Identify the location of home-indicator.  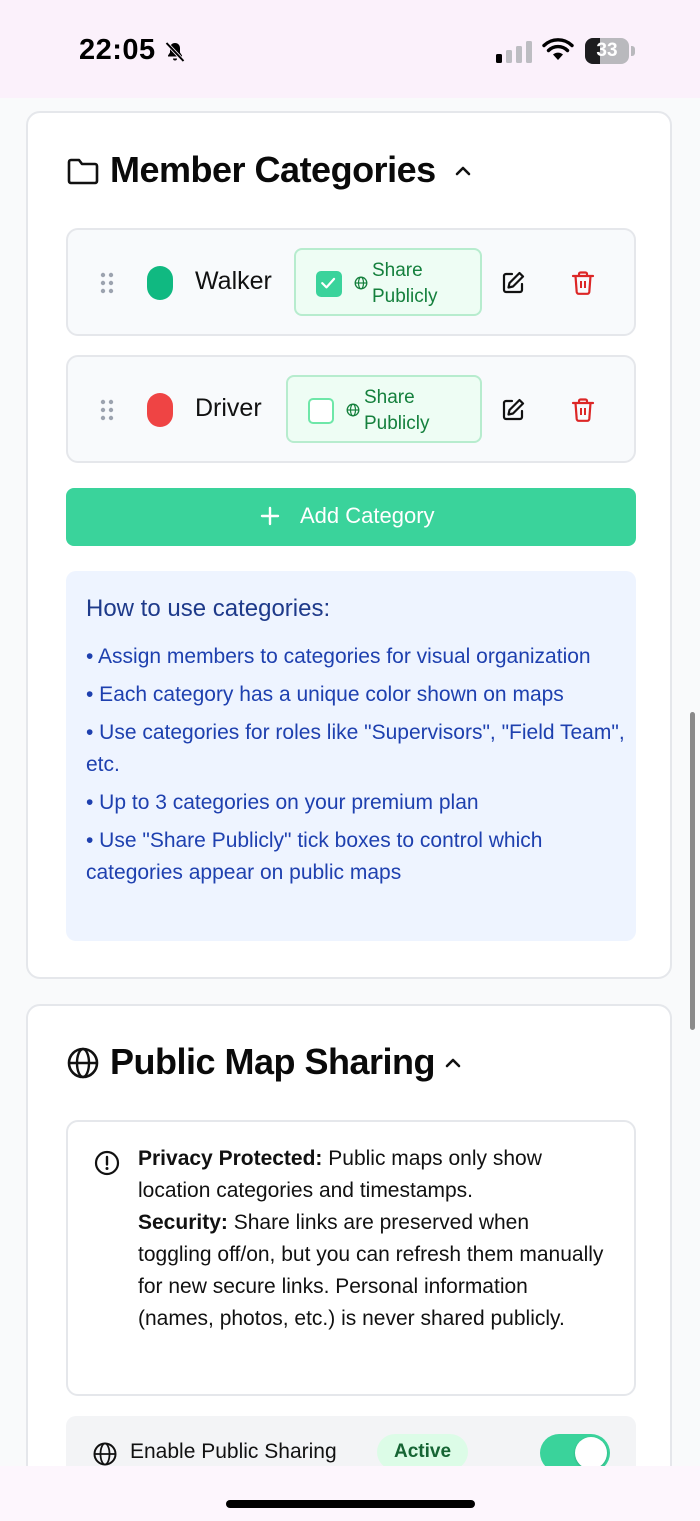
(350, 1504).